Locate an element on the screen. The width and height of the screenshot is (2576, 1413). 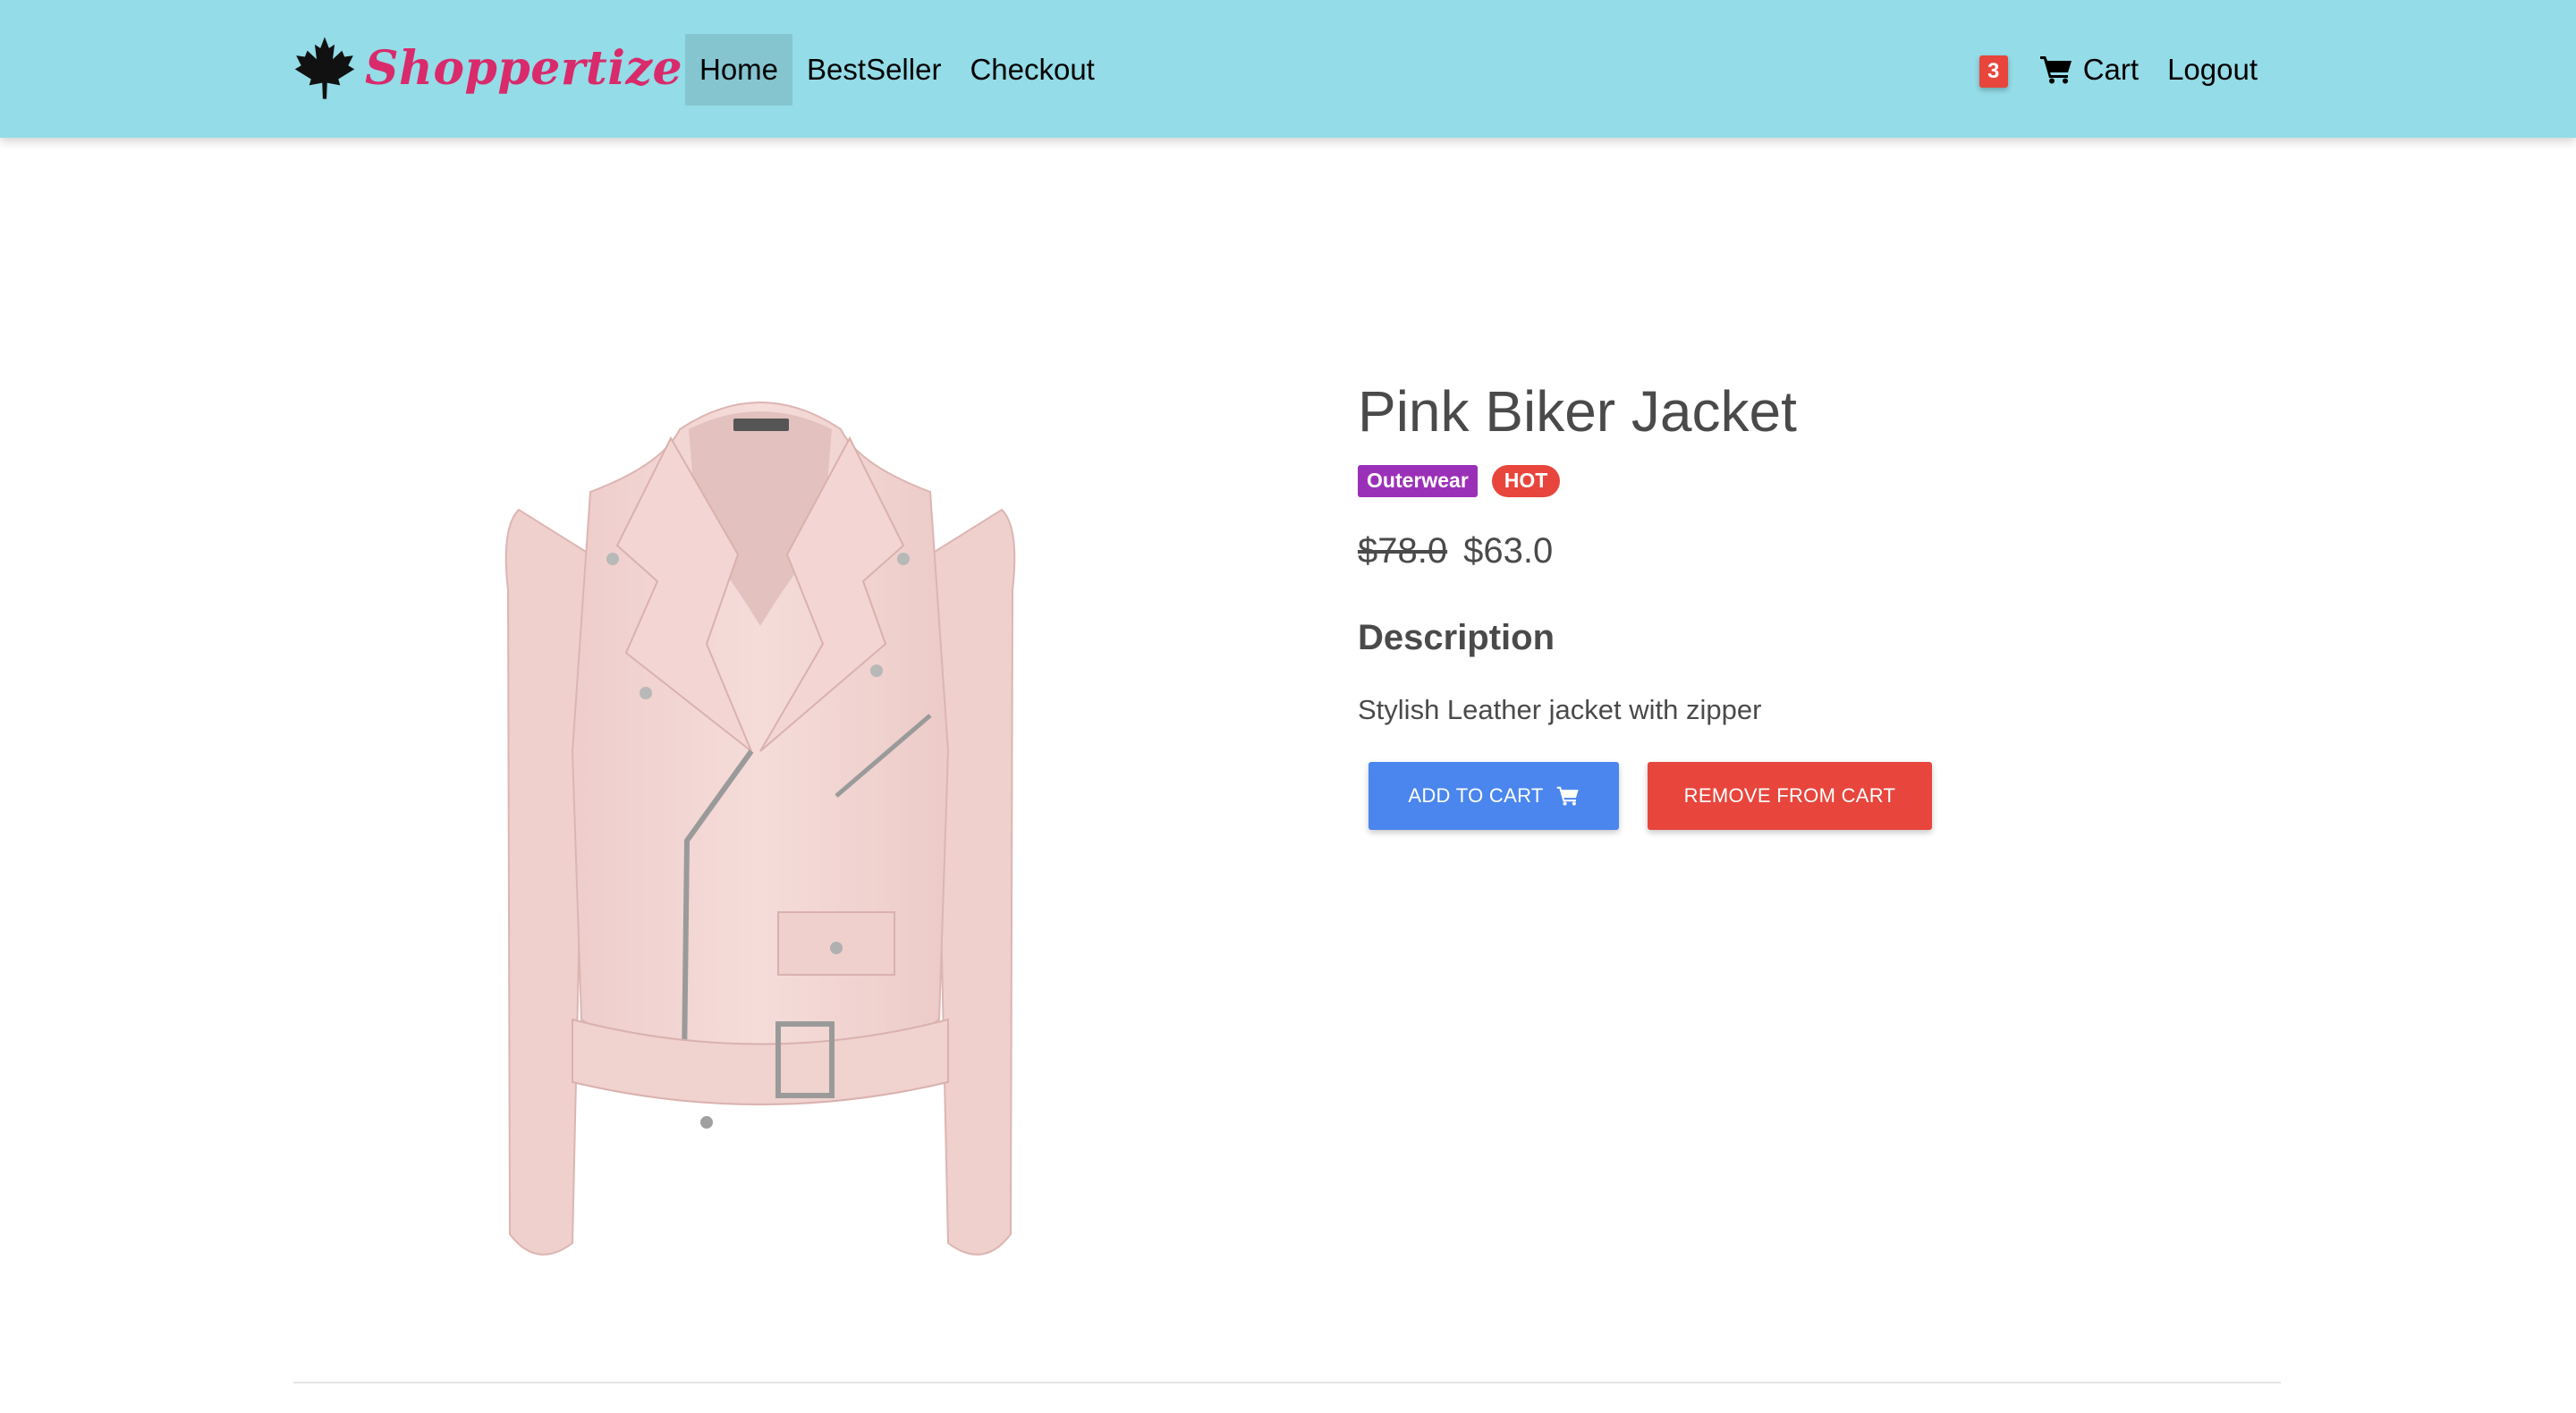
primary-nav: Home BestSeller Checkout is located at coordinates (897, 70).